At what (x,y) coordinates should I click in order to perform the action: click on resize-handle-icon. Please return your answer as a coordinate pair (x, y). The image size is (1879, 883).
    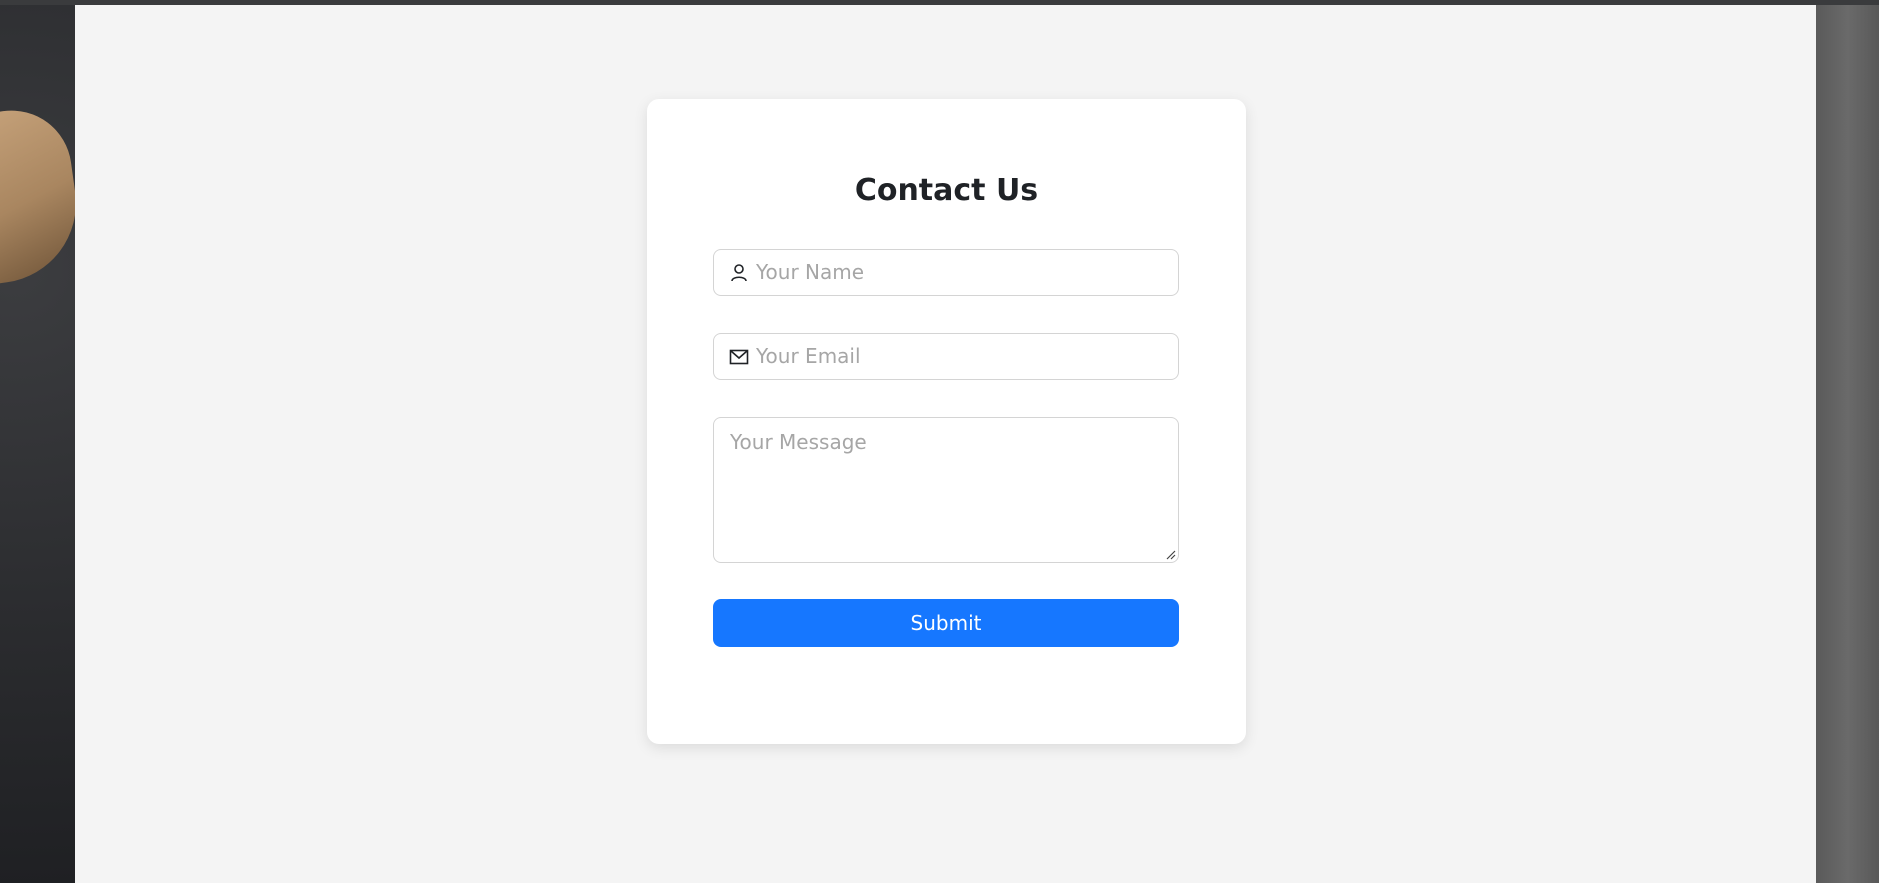
    Looking at the image, I should click on (1170, 554).